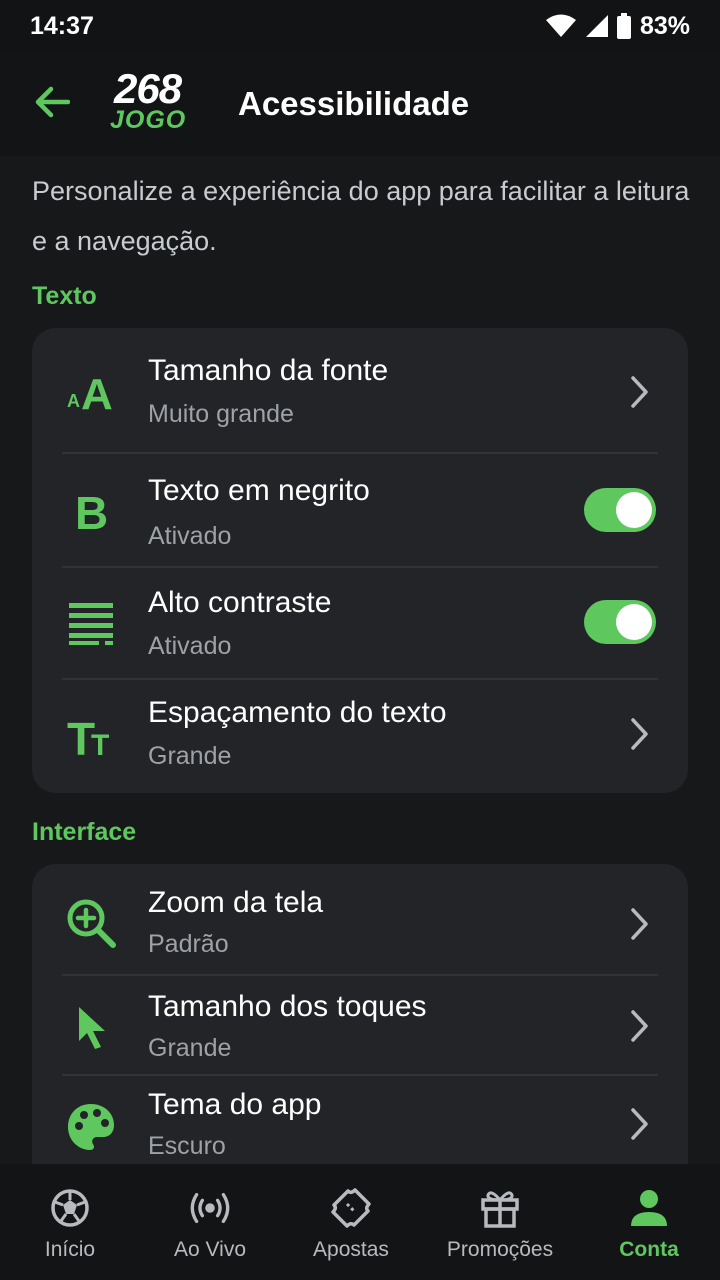  What do you see at coordinates (210, 1249) in the screenshot?
I see `nav-label: Ao Vivo` at bounding box center [210, 1249].